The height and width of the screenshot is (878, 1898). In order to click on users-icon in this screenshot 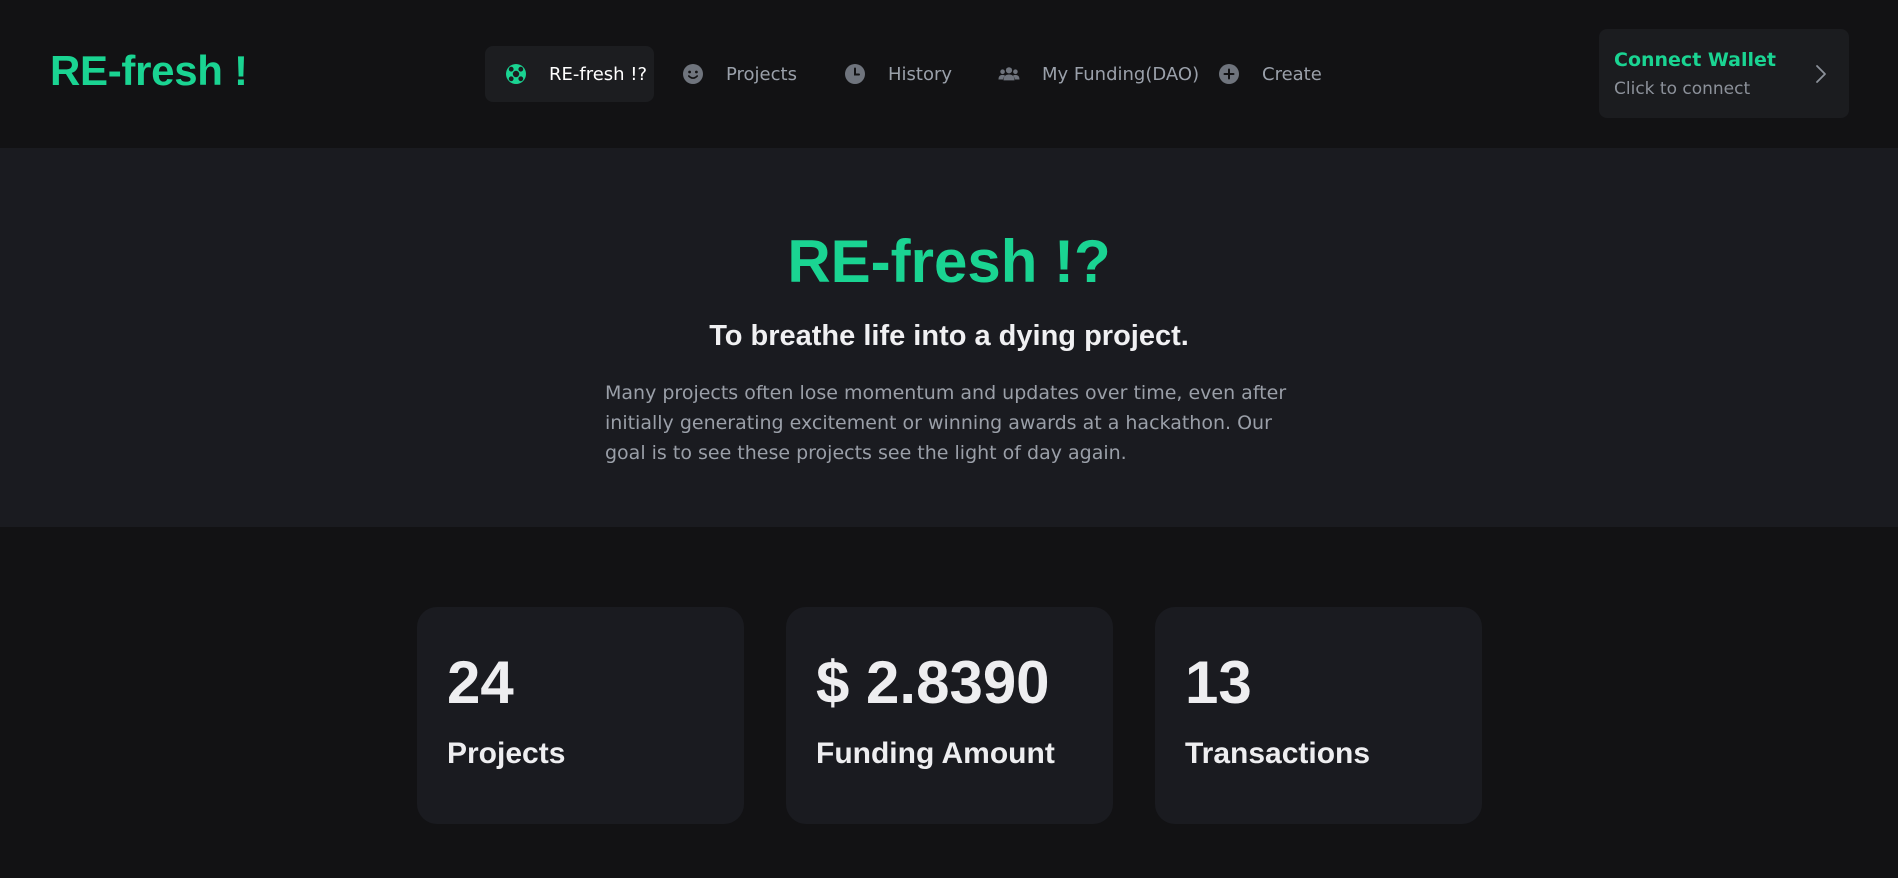, I will do `click(1009, 74)`.